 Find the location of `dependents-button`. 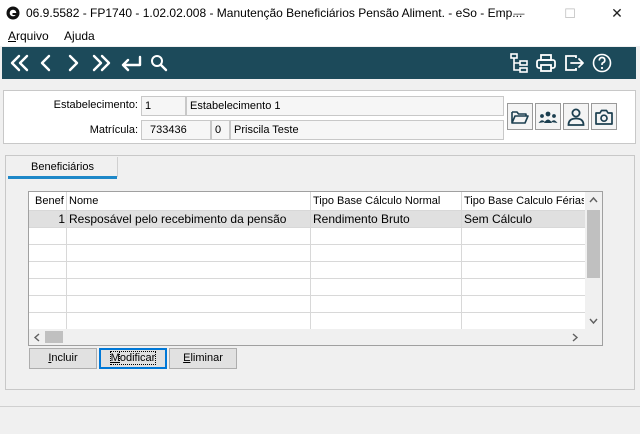

dependents-button is located at coordinates (548, 116).